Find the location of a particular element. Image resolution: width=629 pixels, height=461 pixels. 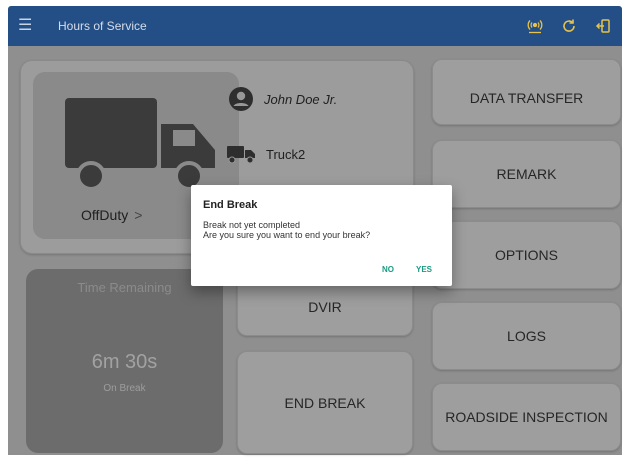

end-break-label: END BREAK is located at coordinates (325, 402).